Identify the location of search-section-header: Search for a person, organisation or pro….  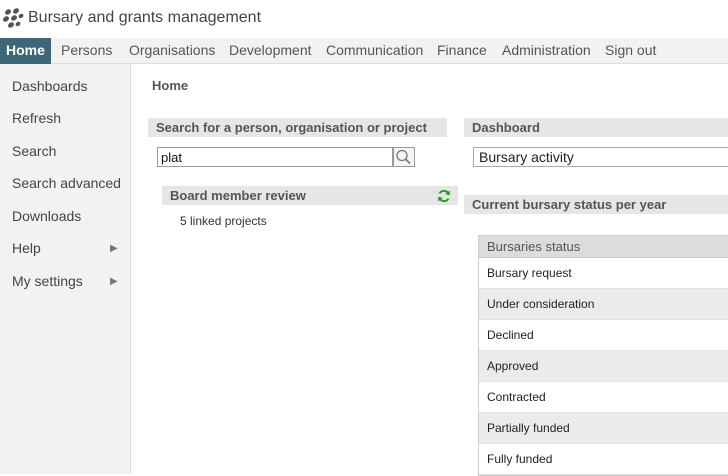
(297, 127).